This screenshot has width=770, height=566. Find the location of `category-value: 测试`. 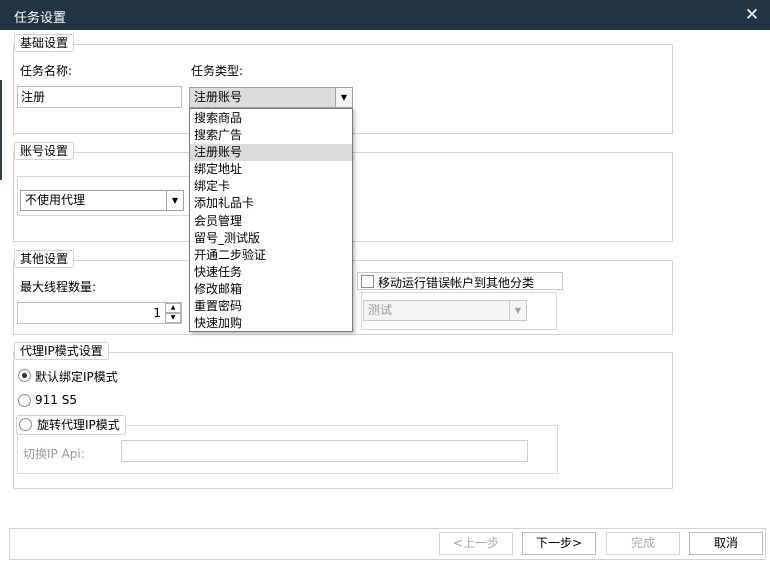

category-value: 测试 is located at coordinates (380, 310).